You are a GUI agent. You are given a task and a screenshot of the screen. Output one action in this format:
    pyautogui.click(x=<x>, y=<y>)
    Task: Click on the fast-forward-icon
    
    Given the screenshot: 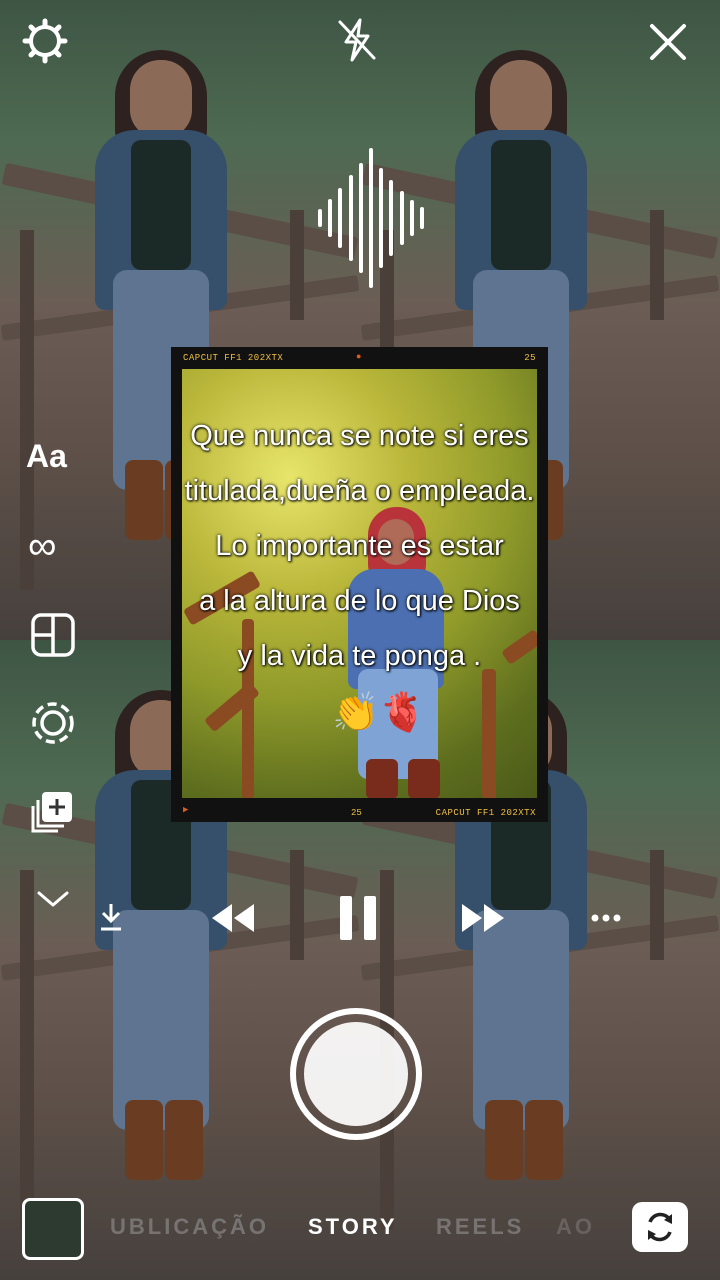 What is the action you would take?
    pyautogui.click(x=483, y=918)
    